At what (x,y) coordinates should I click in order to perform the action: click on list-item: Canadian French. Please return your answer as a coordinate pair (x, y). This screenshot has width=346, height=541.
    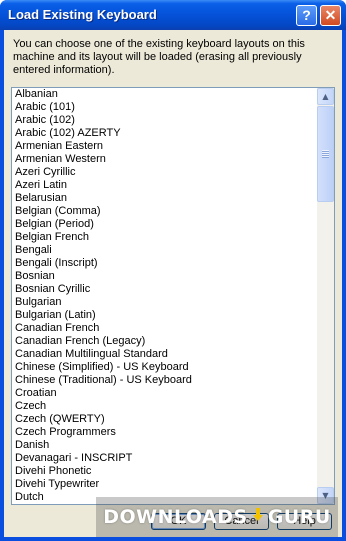
    Looking at the image, I should click on (165, 328).